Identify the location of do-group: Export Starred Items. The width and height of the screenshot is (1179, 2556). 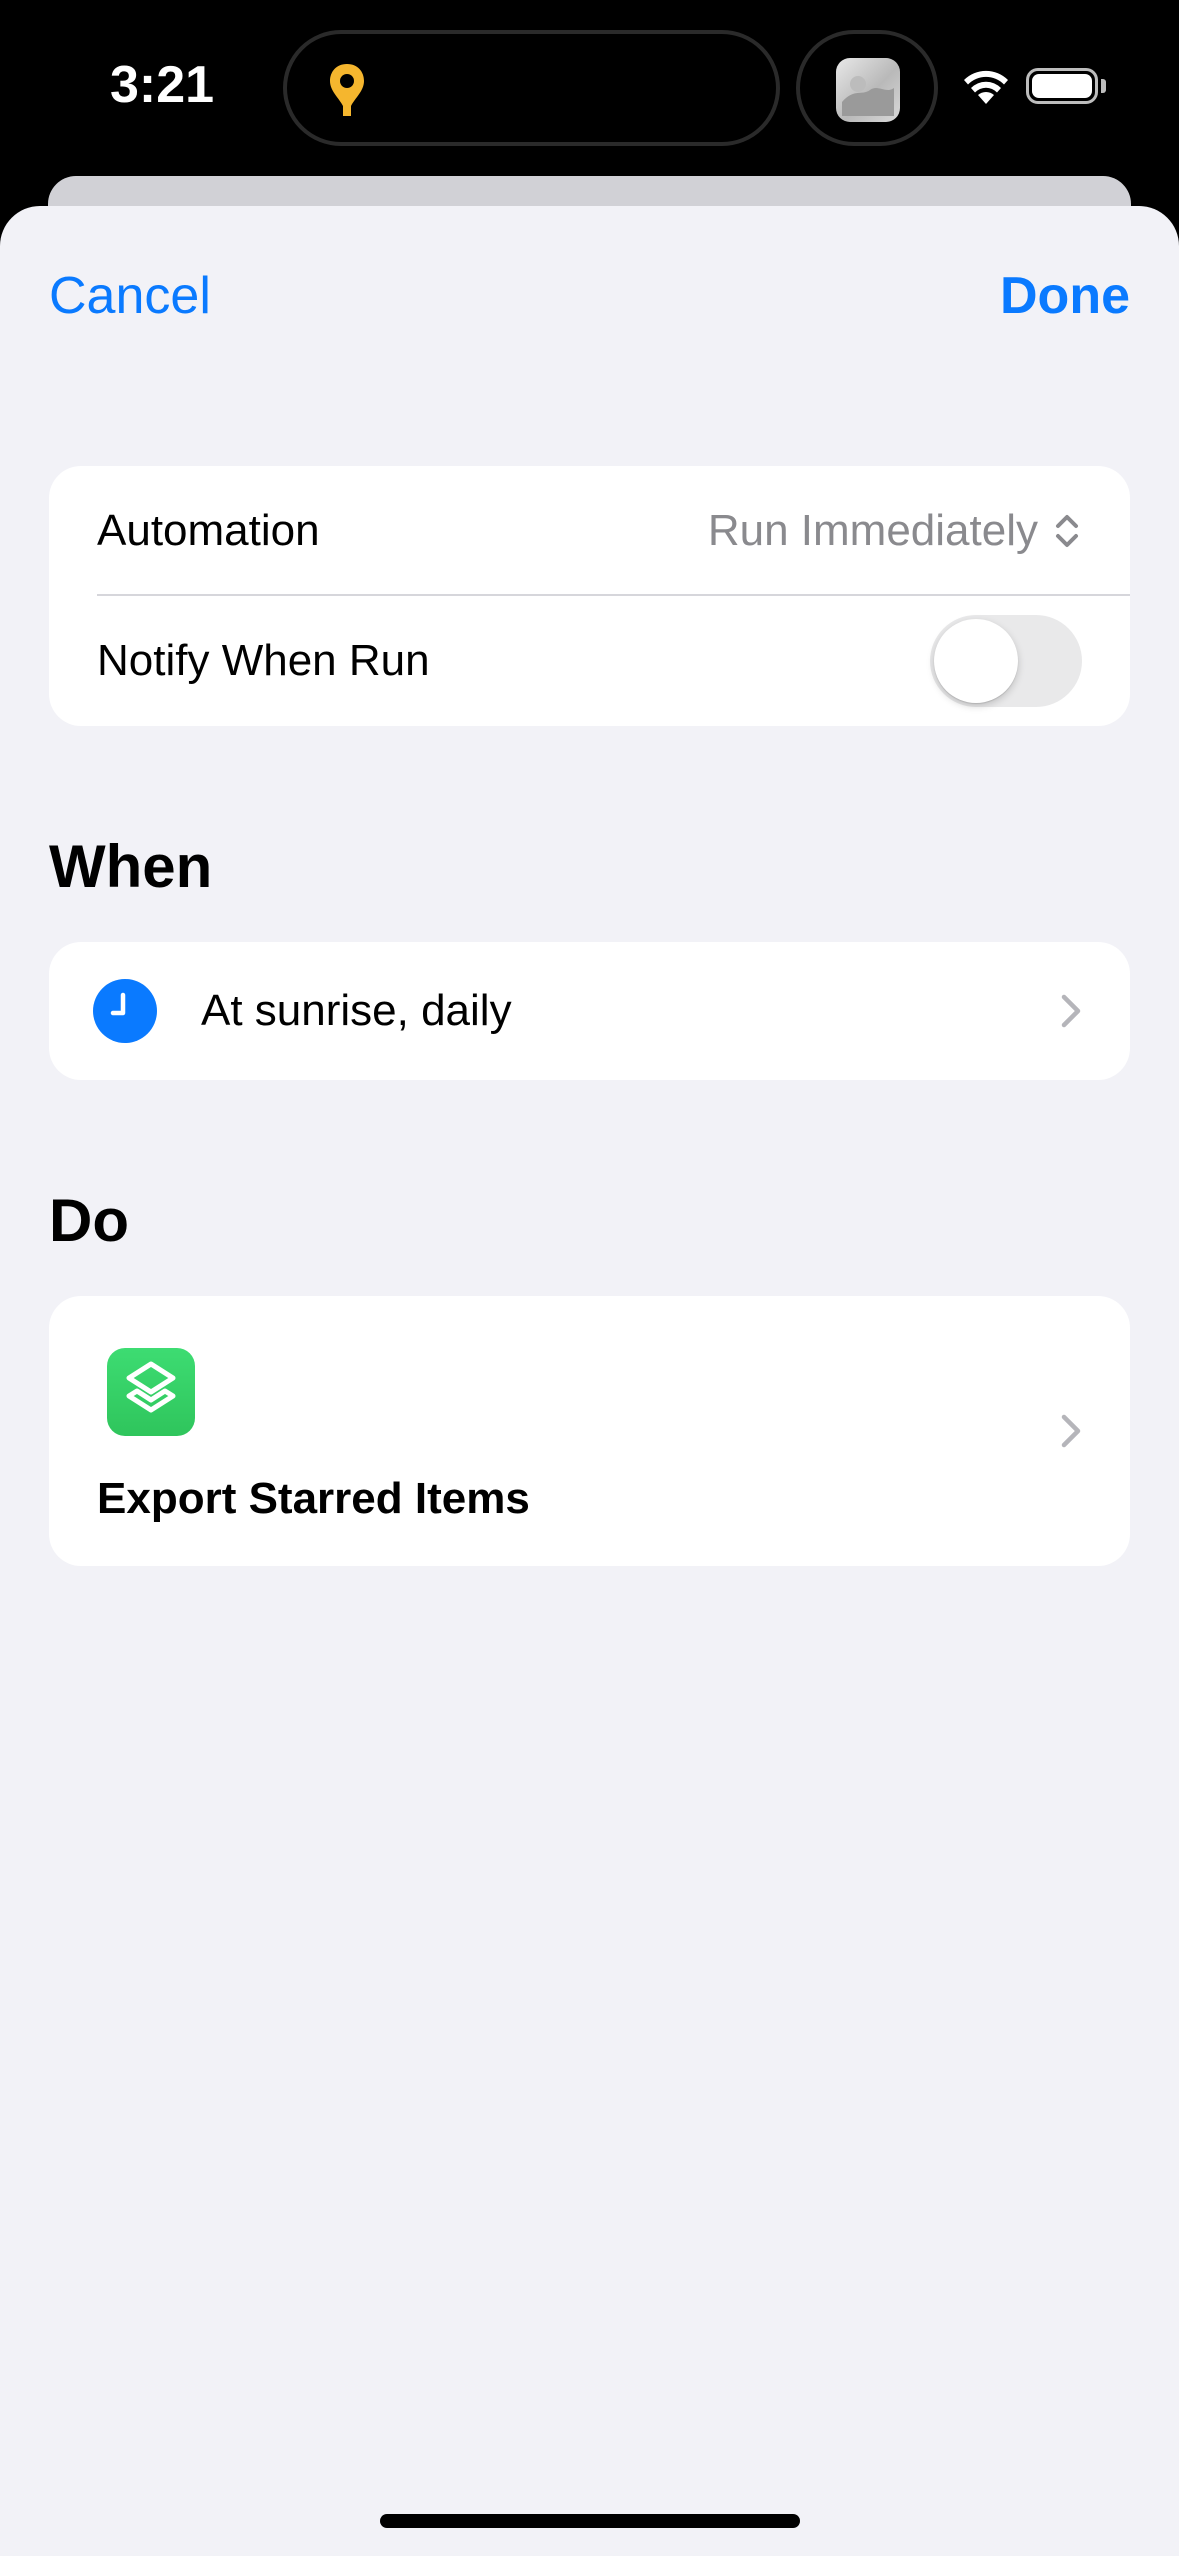
(589, 1431).